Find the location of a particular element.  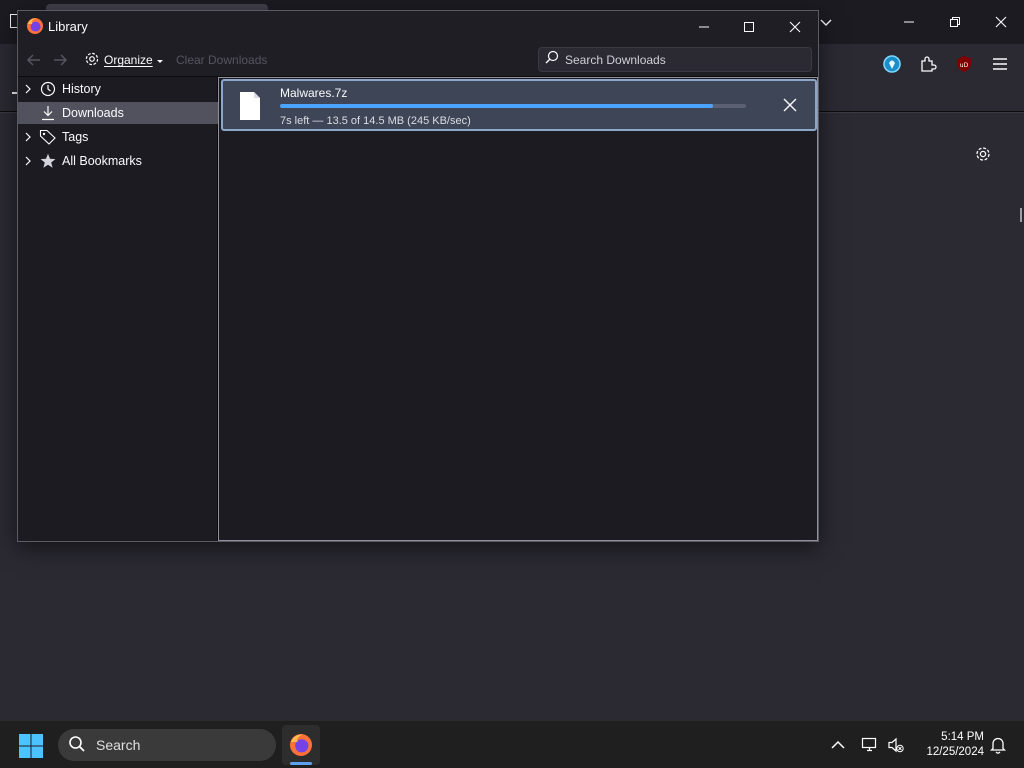

sidebar-item-all-bookmarks: All Bookmarks is located at coordinates (118, 161).